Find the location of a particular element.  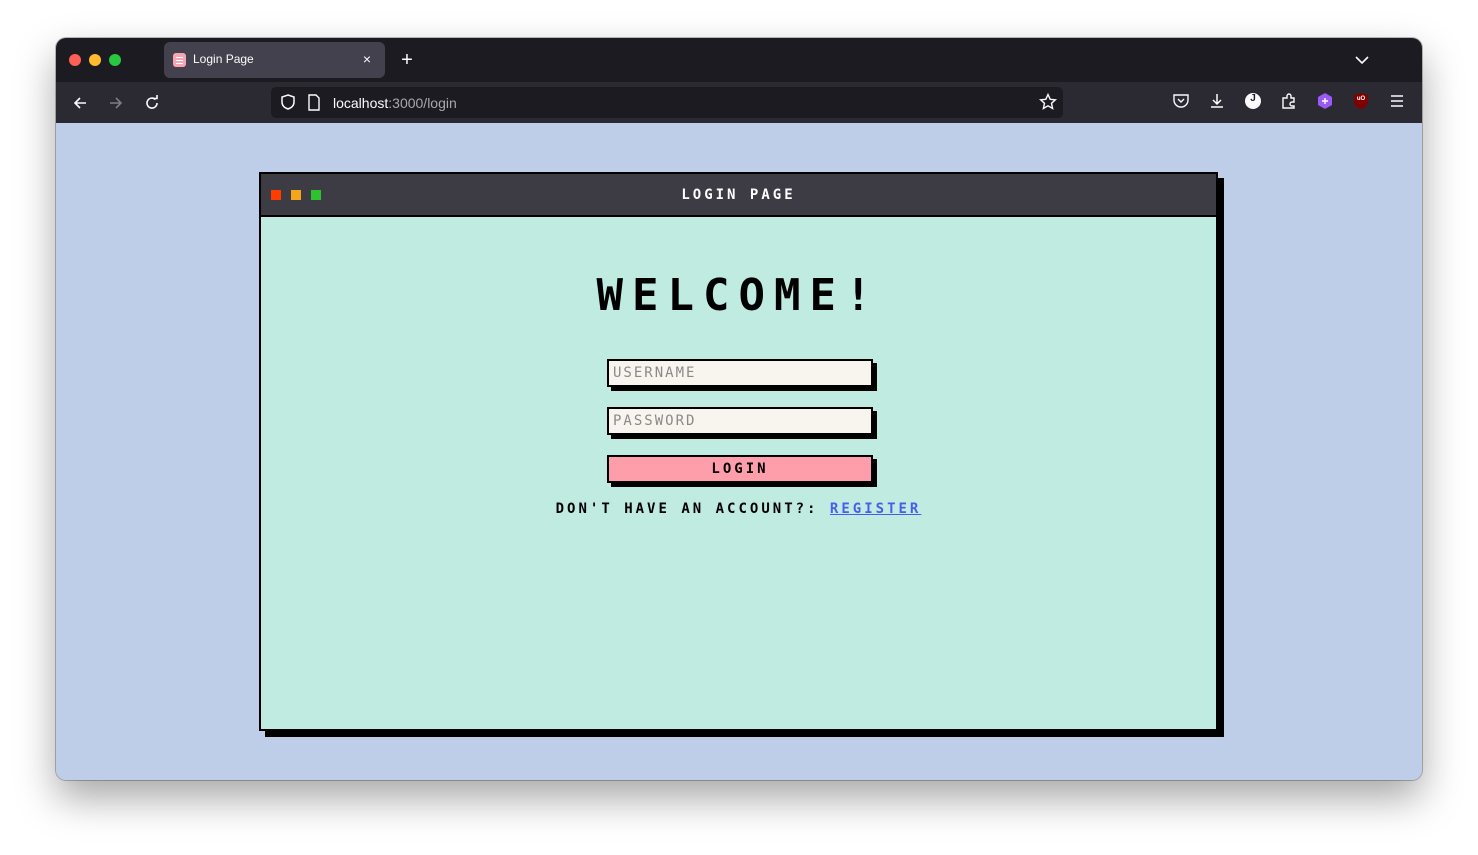

tab-login-page: Login Page × is located at coordinates (274, 60).